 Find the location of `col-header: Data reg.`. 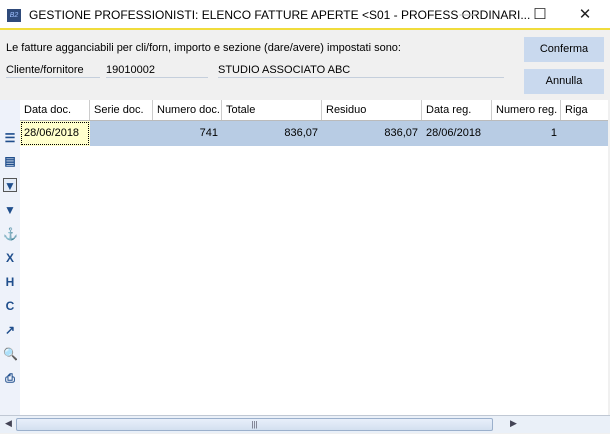

col-header: Data reg. is located at coordinates (457, 110).